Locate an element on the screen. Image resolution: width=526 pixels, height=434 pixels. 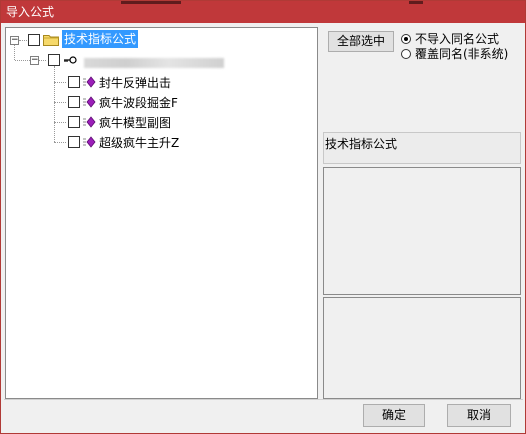
key-icon is located at coordinates (70, 60).